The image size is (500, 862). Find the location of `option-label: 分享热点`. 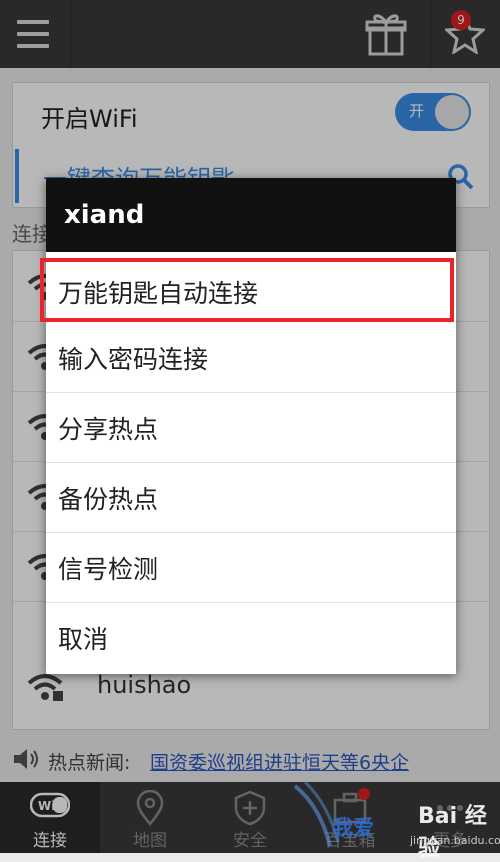

option-label: 分享热点 is located at coordinates (108, 429).